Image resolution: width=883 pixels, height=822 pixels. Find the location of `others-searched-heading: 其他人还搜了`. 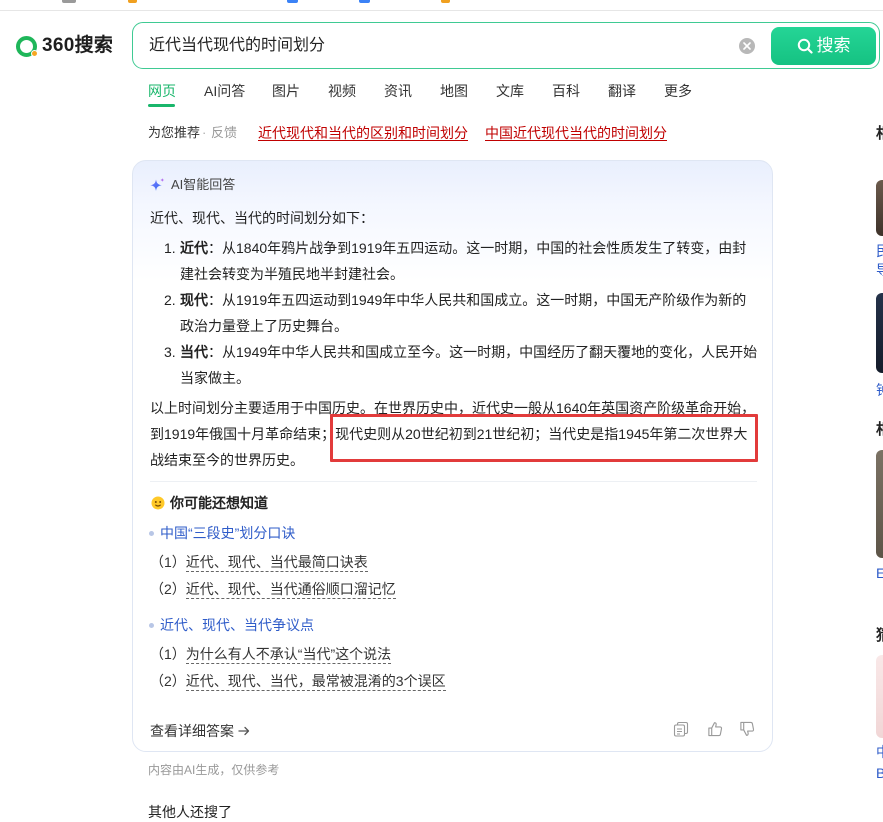

others-searched-heading: 其他人还搜了 is located at coordinates (190, 812).